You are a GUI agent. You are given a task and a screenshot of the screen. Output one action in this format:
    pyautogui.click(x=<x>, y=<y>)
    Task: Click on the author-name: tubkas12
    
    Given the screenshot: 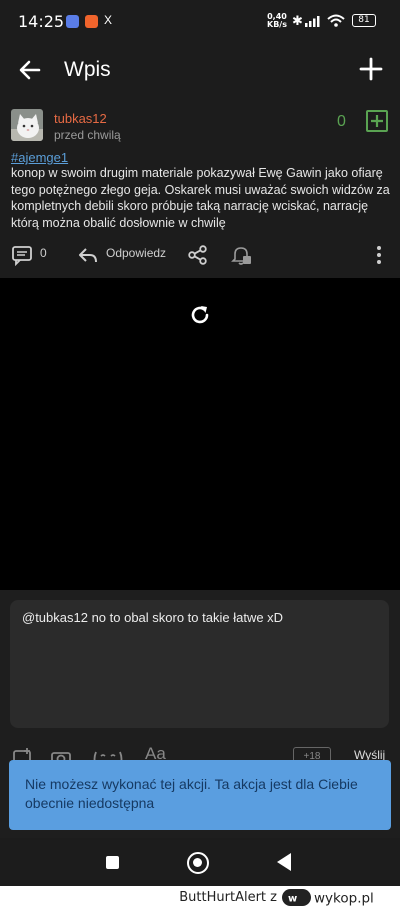 What is the action you would take?
    pyautogui.click(x=80, y=118)
    